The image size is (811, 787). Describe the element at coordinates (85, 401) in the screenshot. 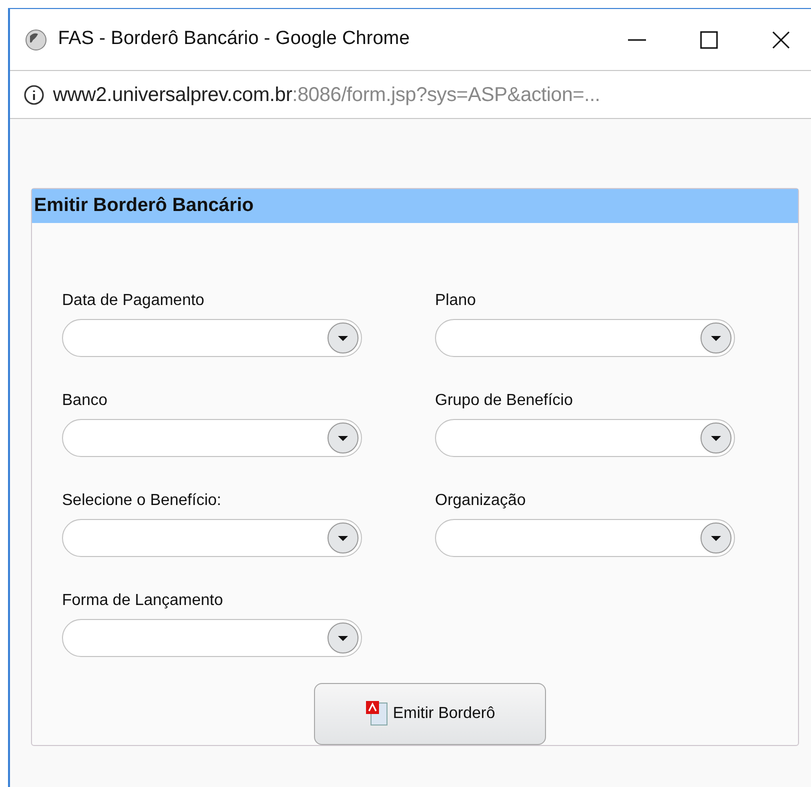

I see `field-label: Banco` at that location.